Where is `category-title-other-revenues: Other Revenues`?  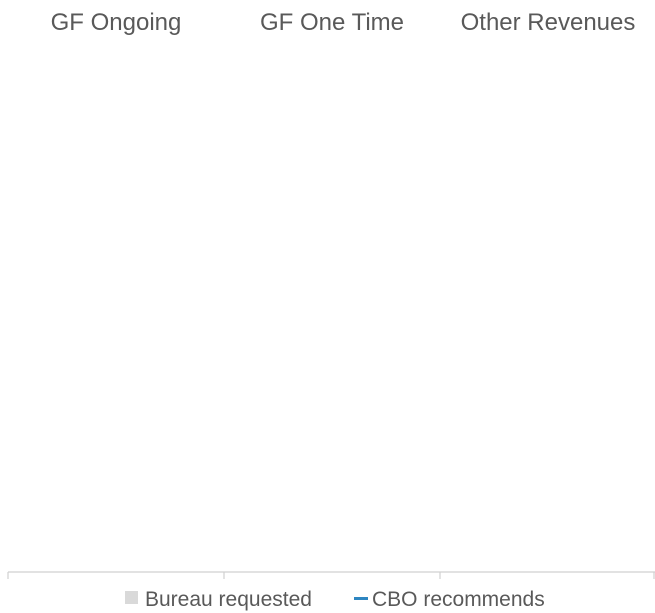 category-title-other-revenues: Other Revenues is located at coordinates (548, 22).